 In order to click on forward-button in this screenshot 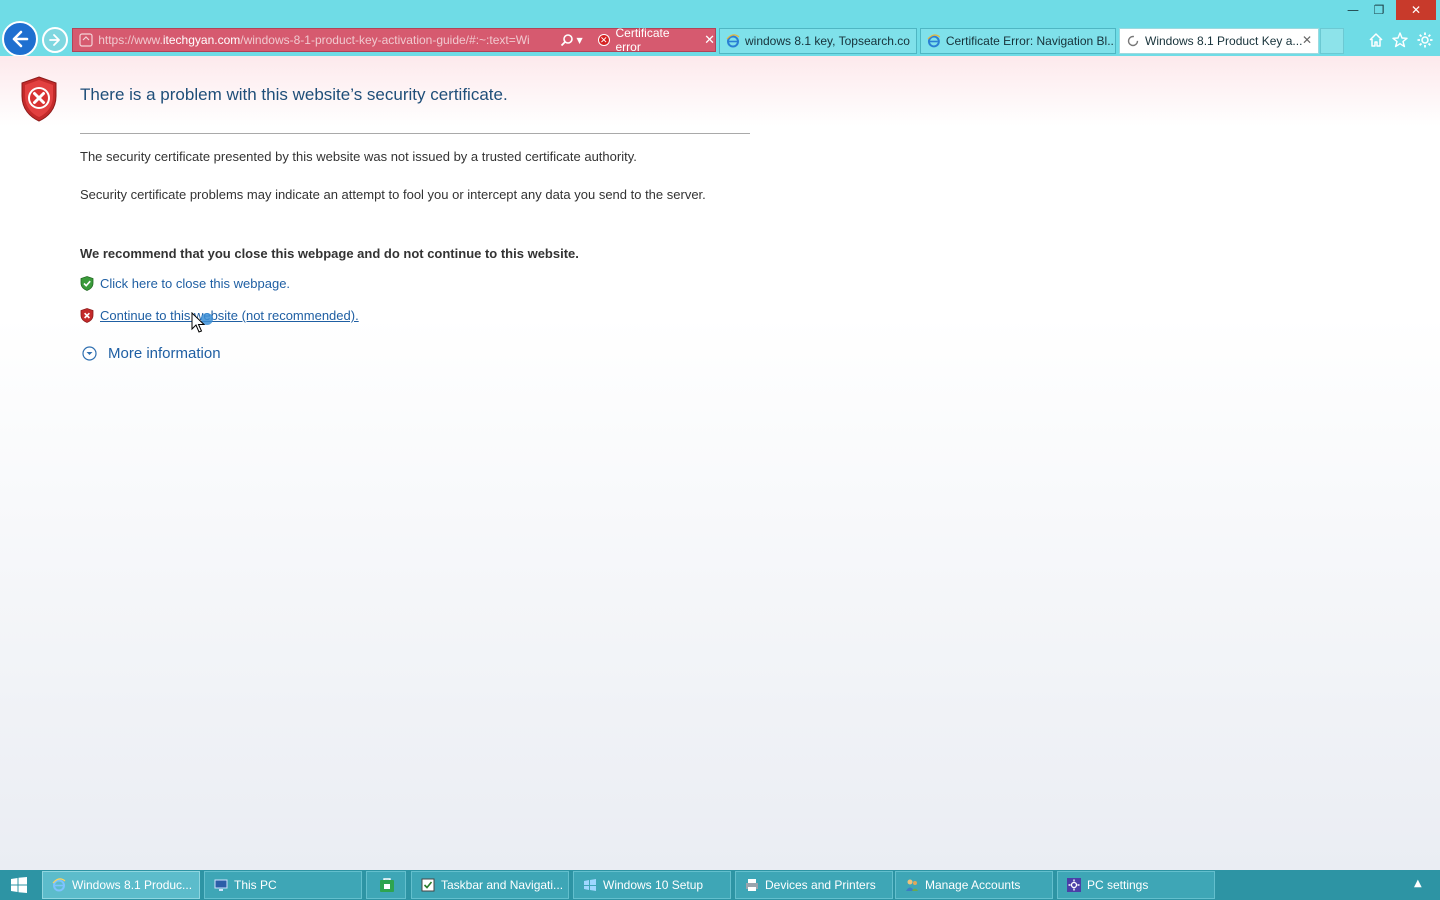, I will do `click(55, 40)`.